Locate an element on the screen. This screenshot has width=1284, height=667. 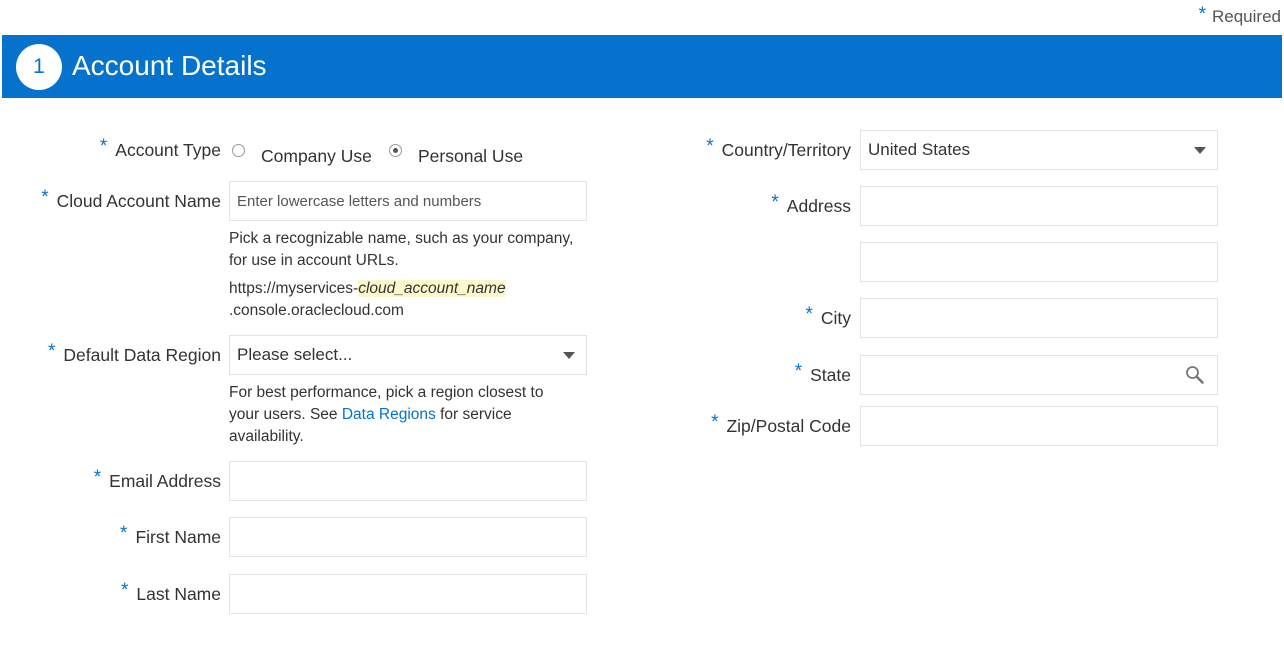
cloud-account-name-label: * Cloud Account Name is located at coordinates (131, 199).